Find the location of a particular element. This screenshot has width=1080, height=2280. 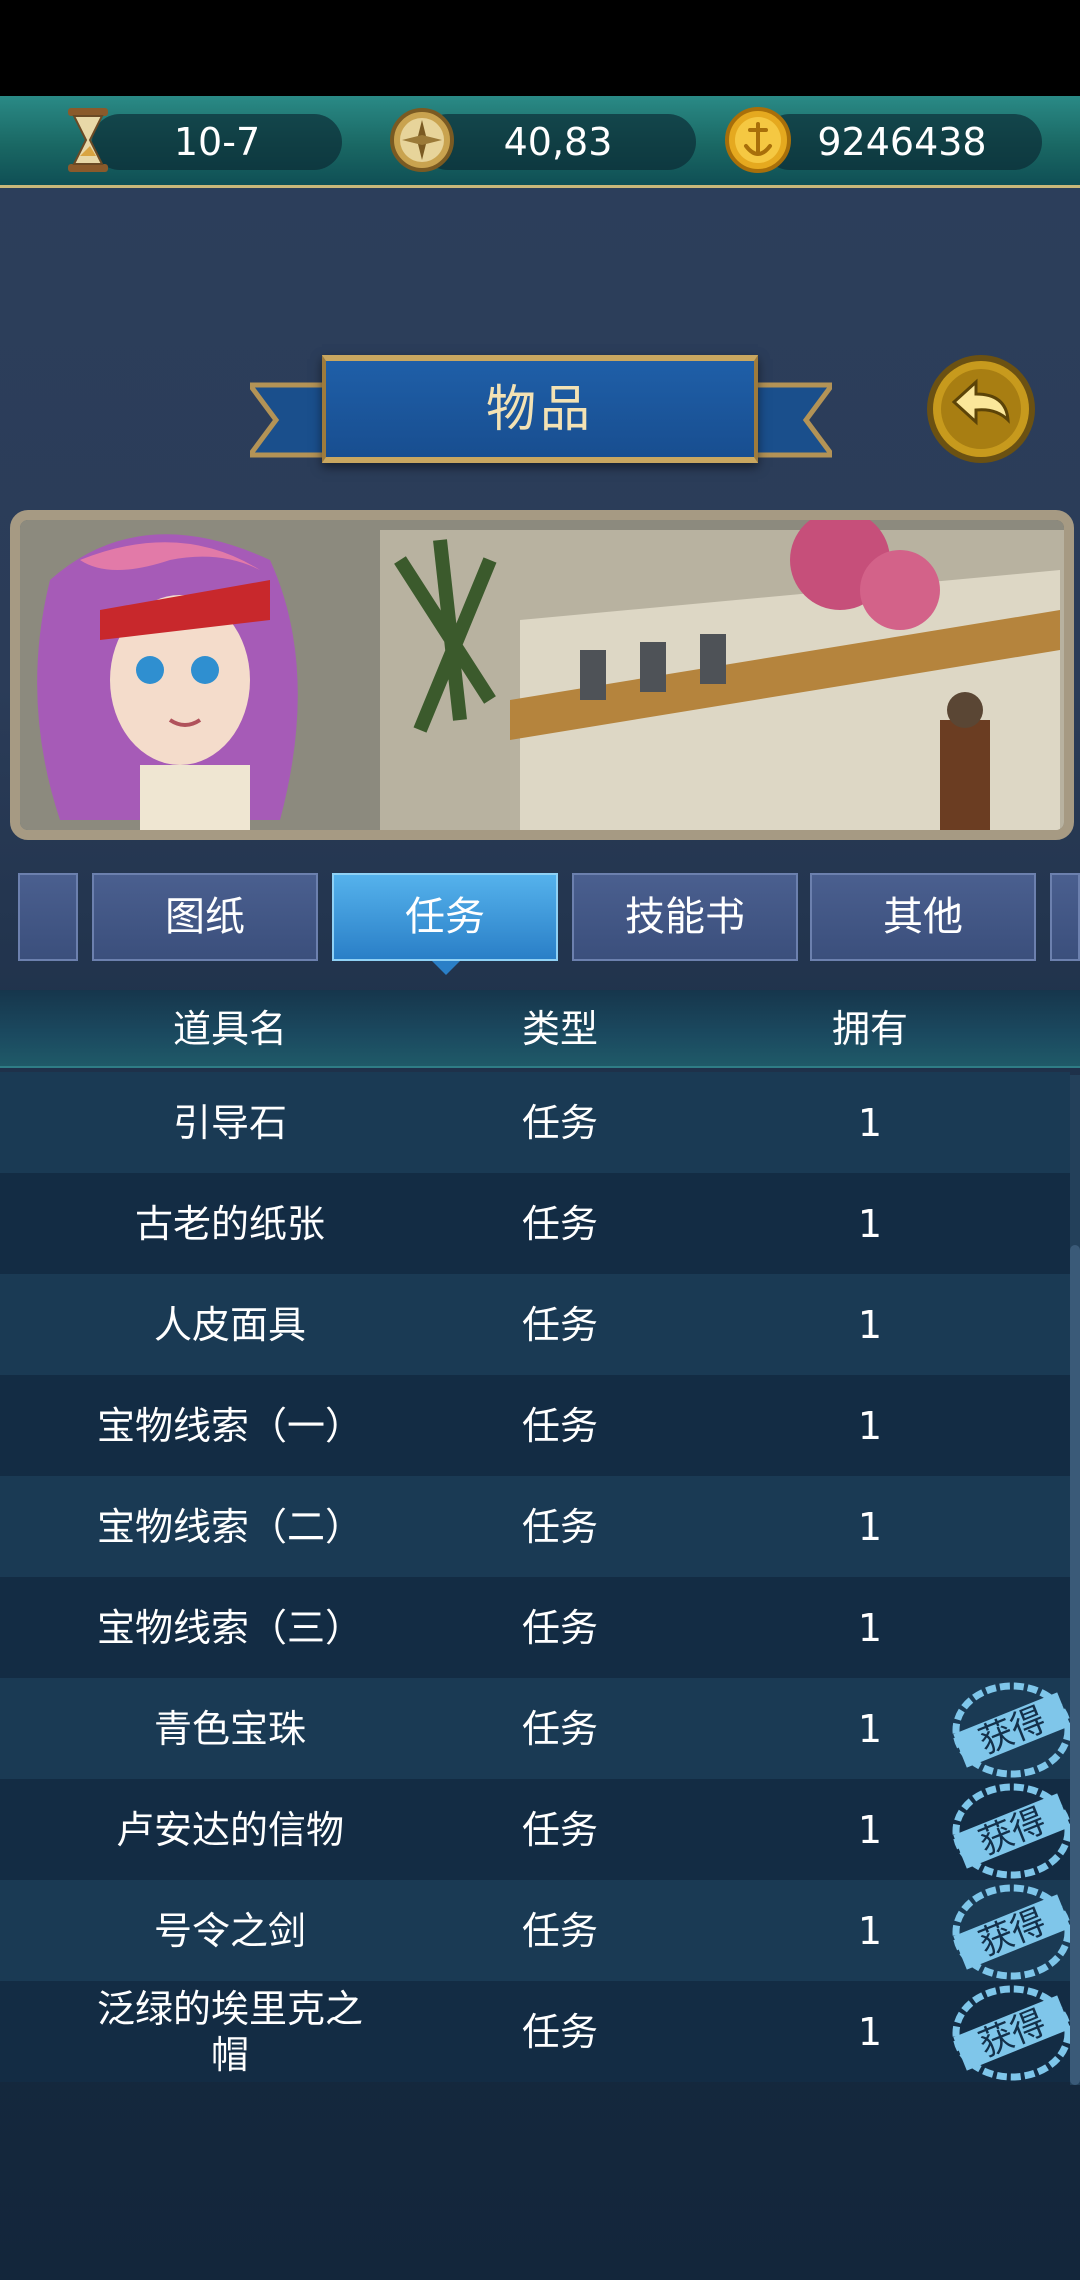

table-row: 宝物线索（三） 任务 1 is located at coordinates (535, 1627).